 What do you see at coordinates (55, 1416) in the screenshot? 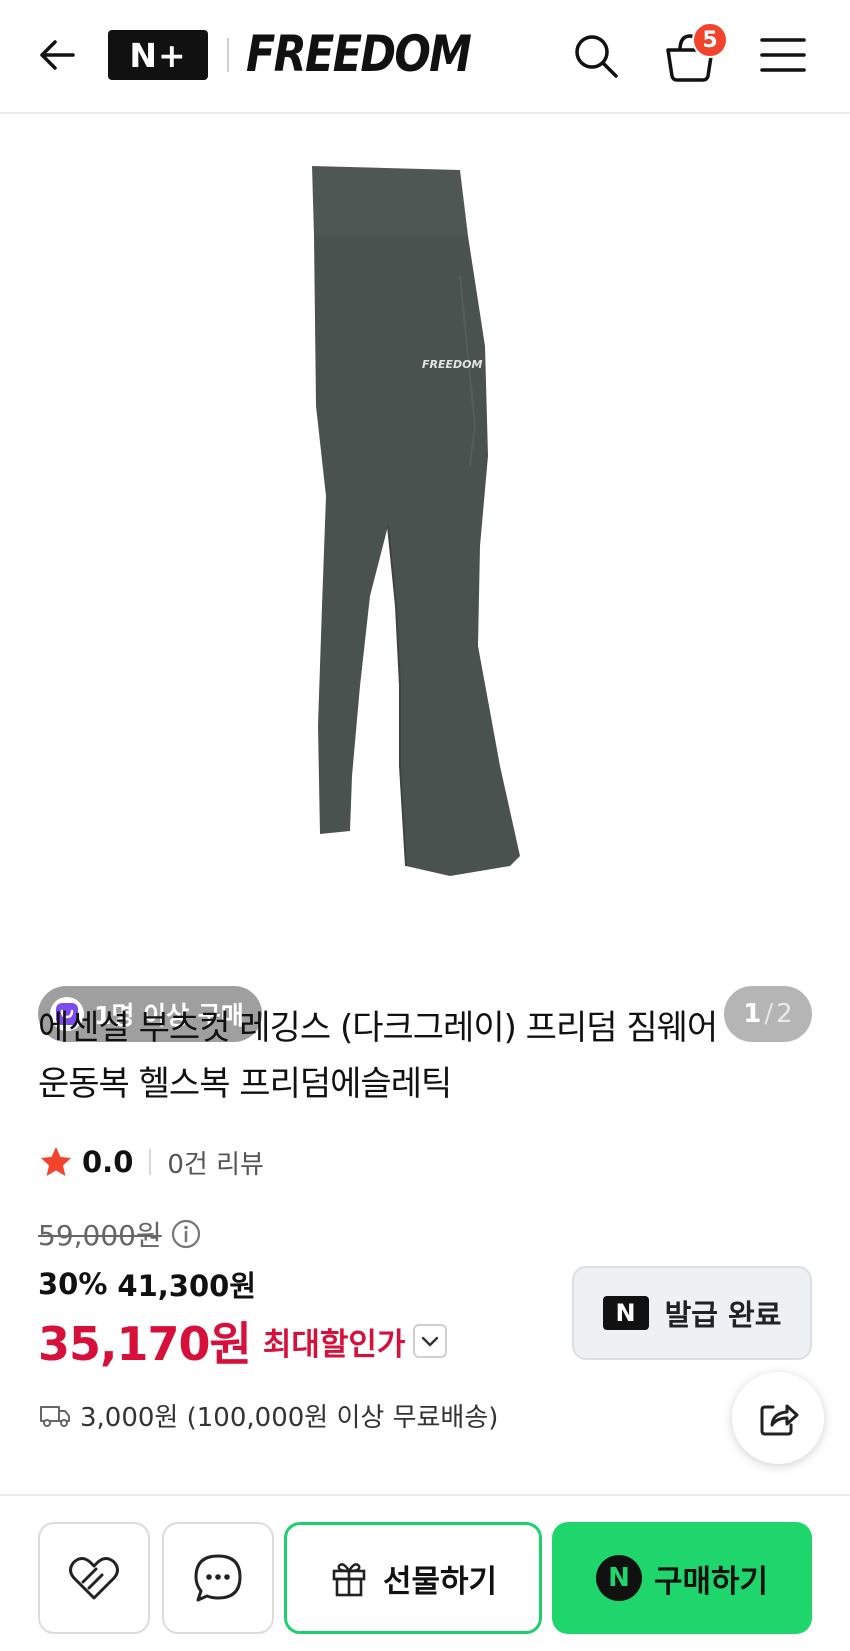
I see `delivery-truck-icon` at bounding box center [55, 1416].